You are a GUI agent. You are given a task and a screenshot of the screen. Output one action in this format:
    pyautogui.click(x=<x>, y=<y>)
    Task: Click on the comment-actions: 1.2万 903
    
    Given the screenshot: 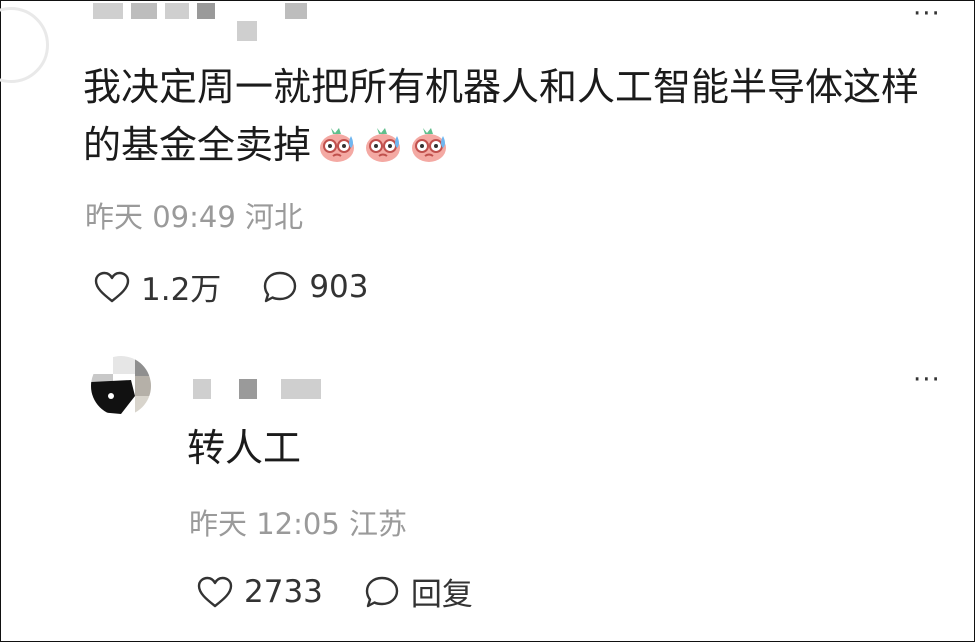 What is the action you would take?
    pyautogui.click(x=230, y=286)
    